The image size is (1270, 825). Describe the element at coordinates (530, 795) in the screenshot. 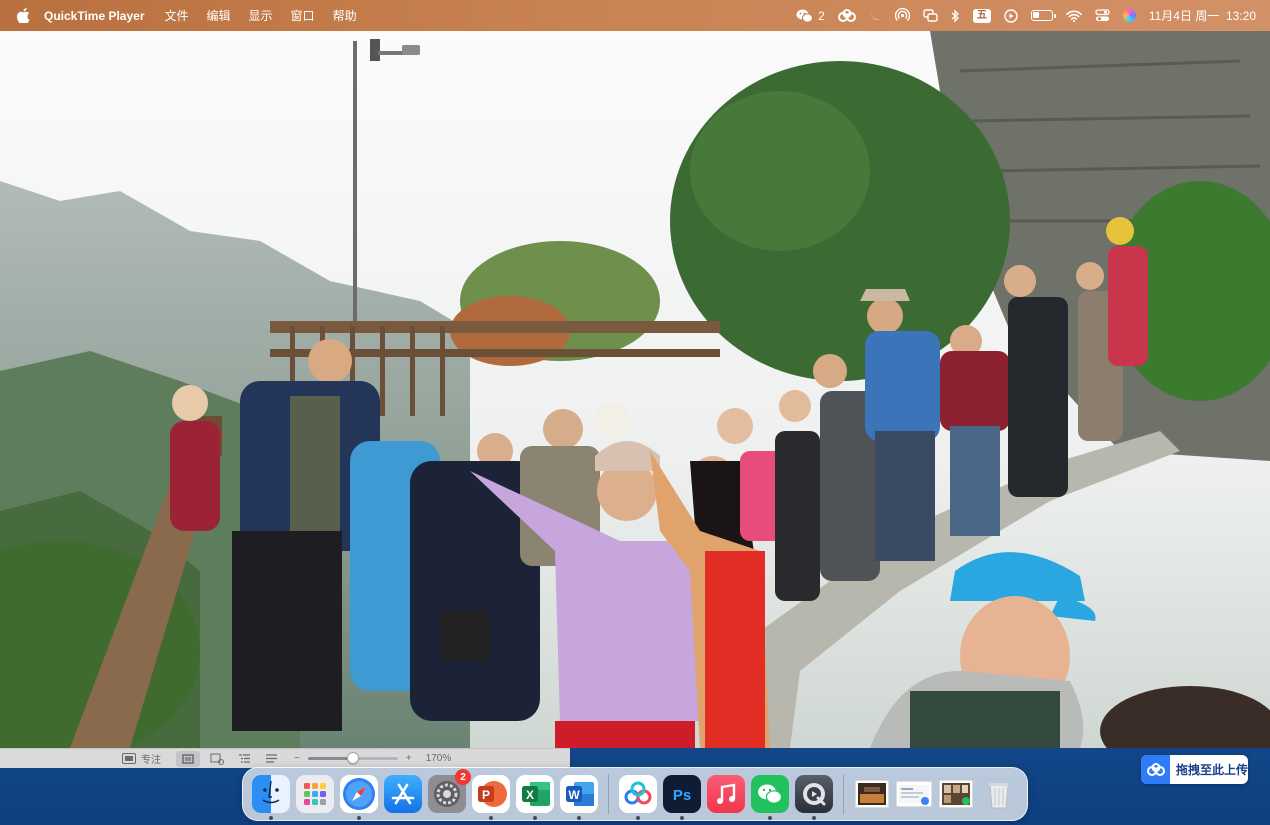

I see `svg-text: X` at that location.